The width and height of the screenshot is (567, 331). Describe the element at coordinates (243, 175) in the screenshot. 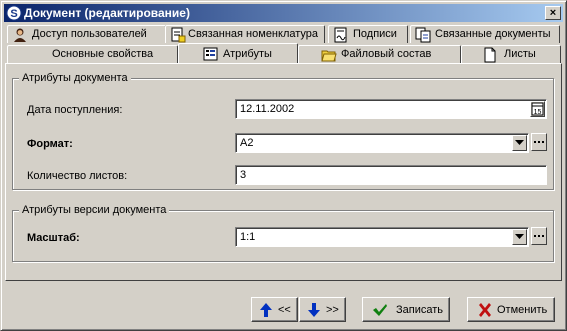

I see `sheets-count-value: 3` at that location.